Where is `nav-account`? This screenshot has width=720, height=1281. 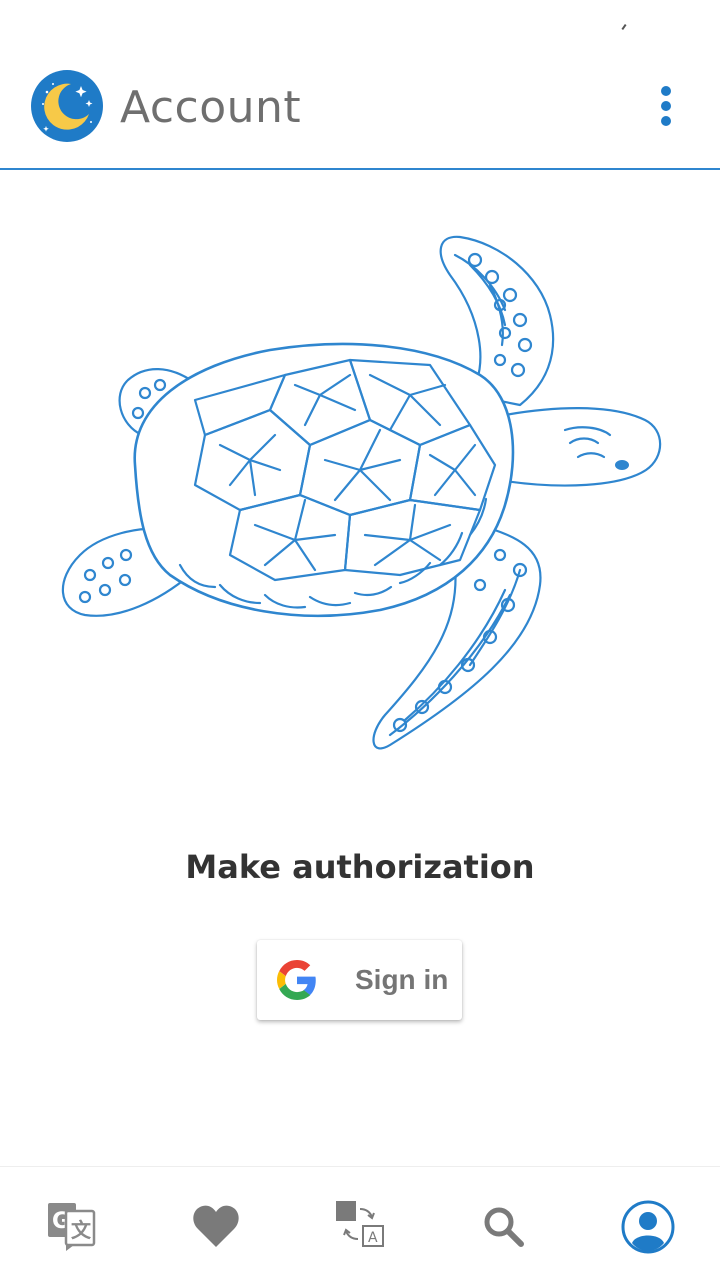 nav-account is located at coordinates (648, 1227).